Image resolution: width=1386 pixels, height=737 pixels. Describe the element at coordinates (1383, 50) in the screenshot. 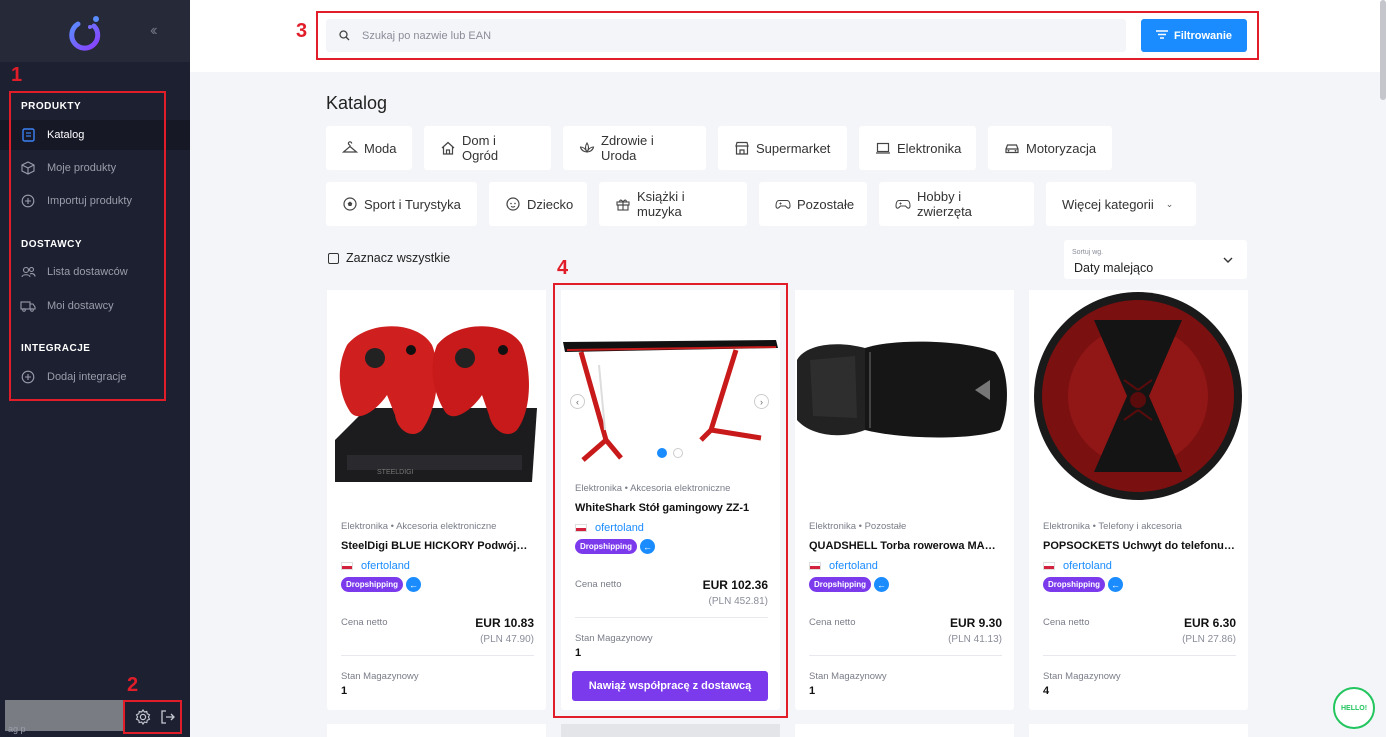

I see `page-scrollbar` at that location.